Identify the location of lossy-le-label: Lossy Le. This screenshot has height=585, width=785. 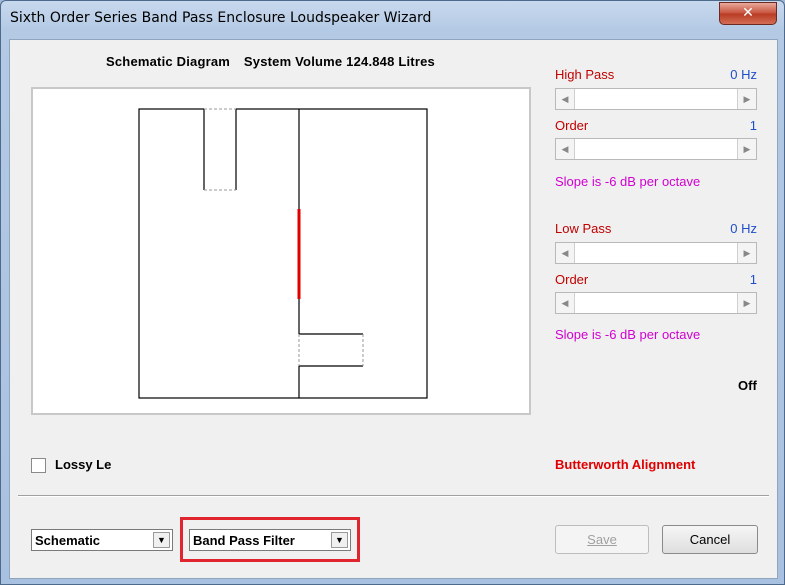
(83, 464).